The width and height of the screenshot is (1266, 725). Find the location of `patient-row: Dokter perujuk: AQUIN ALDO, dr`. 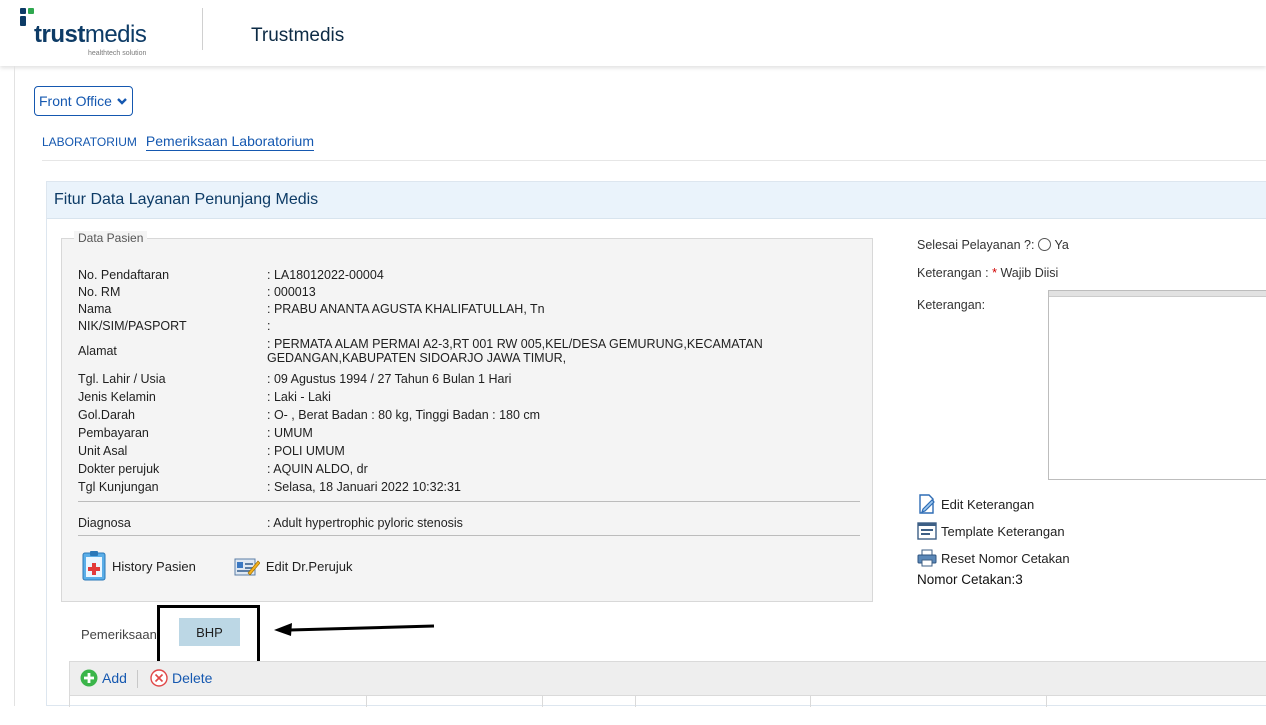

patient-row: Dokter perujuk: AQUIN ALDO, dr is located at coordinates (223, 469).